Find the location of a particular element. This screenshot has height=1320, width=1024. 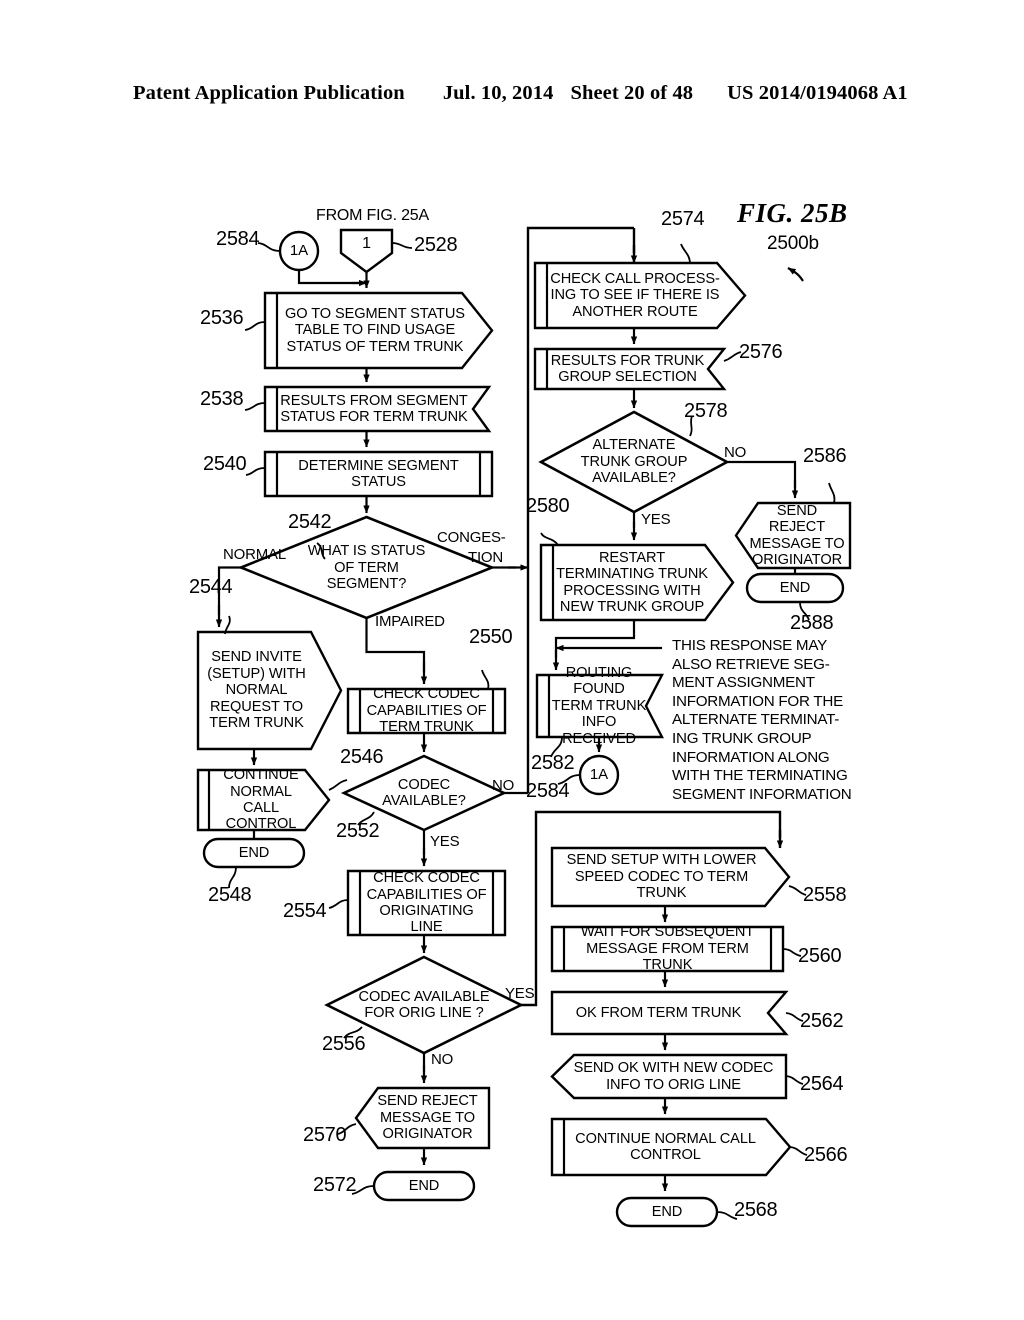

connector-1a-right: 1A is located at coordinates (599, 775).